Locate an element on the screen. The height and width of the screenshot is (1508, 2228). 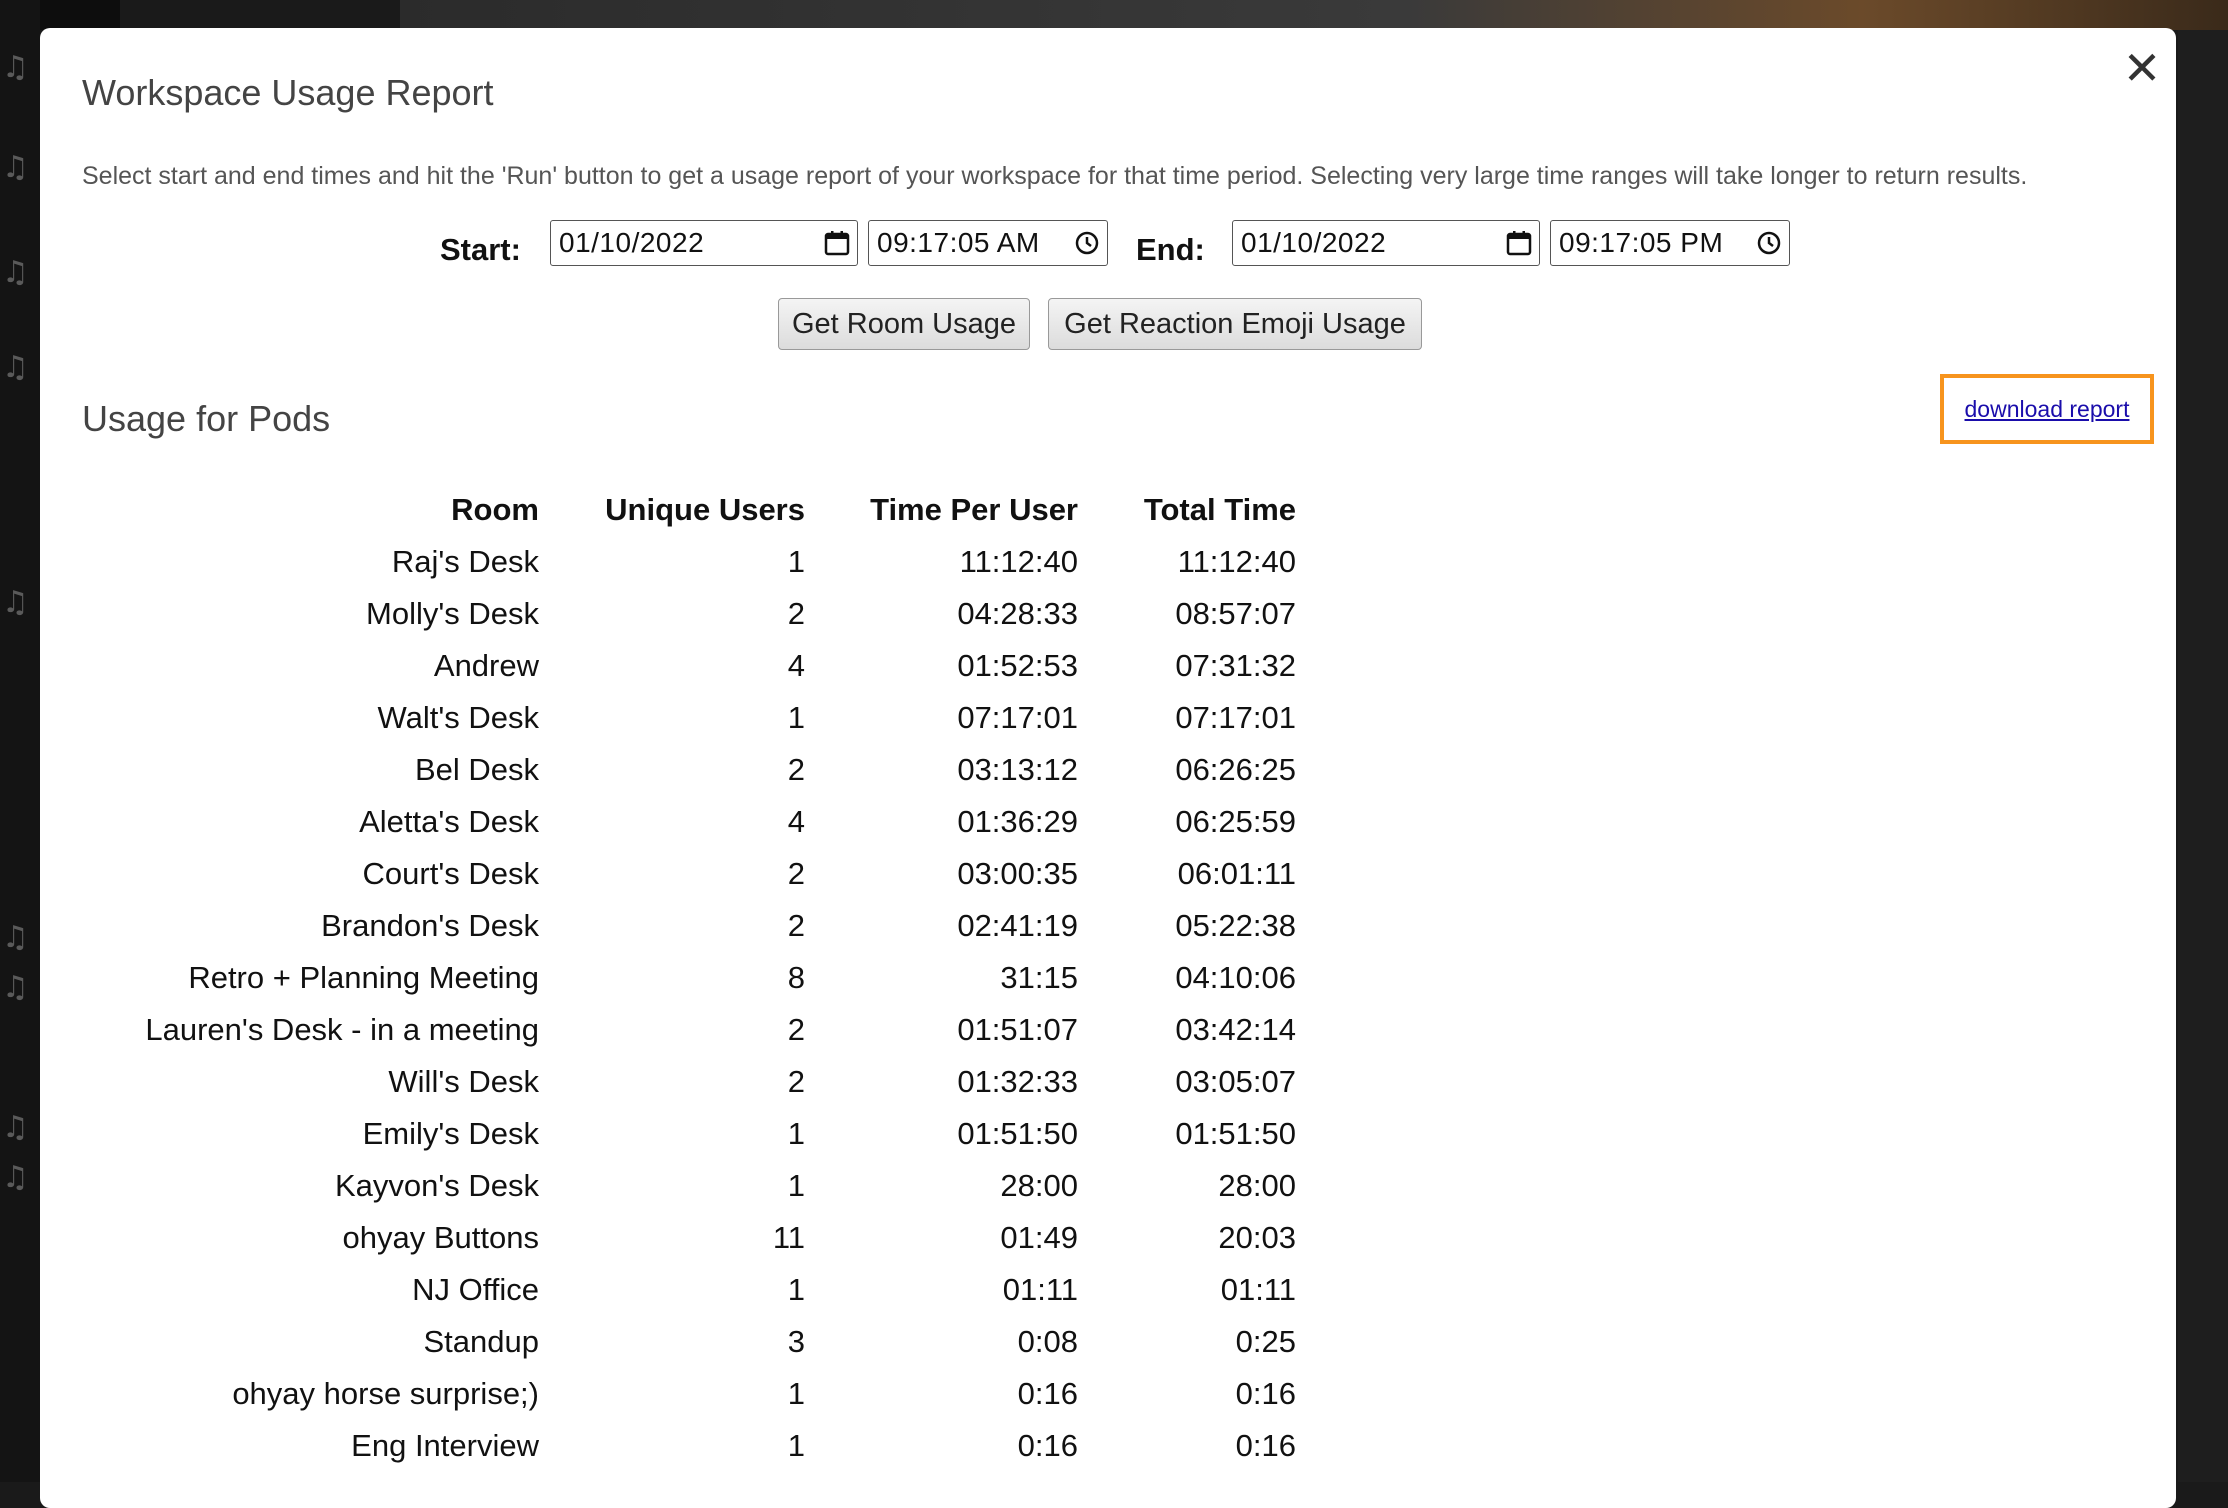
background-toolbar is located at coordinates (80, 15).